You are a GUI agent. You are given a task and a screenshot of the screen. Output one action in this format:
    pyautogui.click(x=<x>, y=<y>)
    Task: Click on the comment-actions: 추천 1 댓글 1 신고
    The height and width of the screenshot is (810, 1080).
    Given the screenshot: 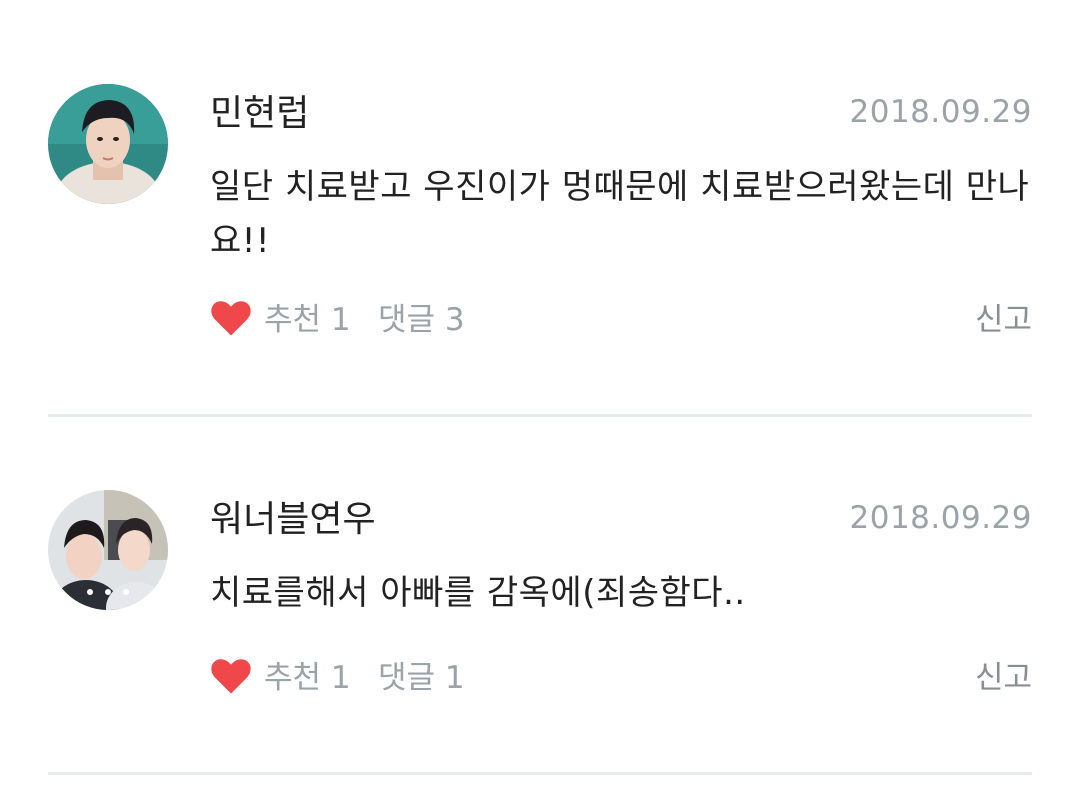 What is the action you would take?
    pyautogui.click(x=621, y=679)
    